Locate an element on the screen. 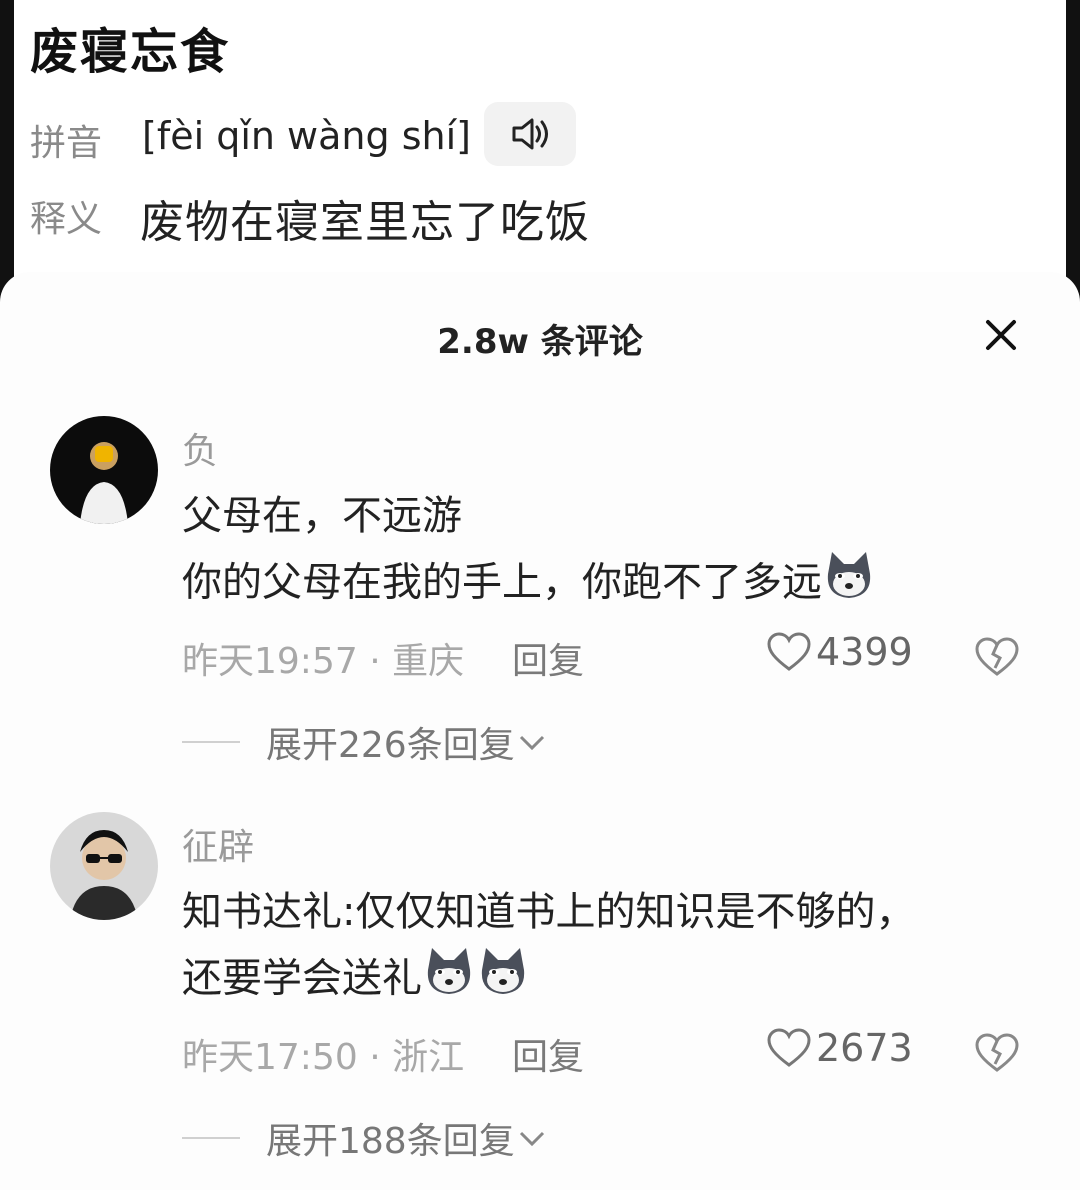 Image resolution: width=1080 pixels, height=1190 pixels. meaning-label: 释义 is located at coordinates (66, 219).